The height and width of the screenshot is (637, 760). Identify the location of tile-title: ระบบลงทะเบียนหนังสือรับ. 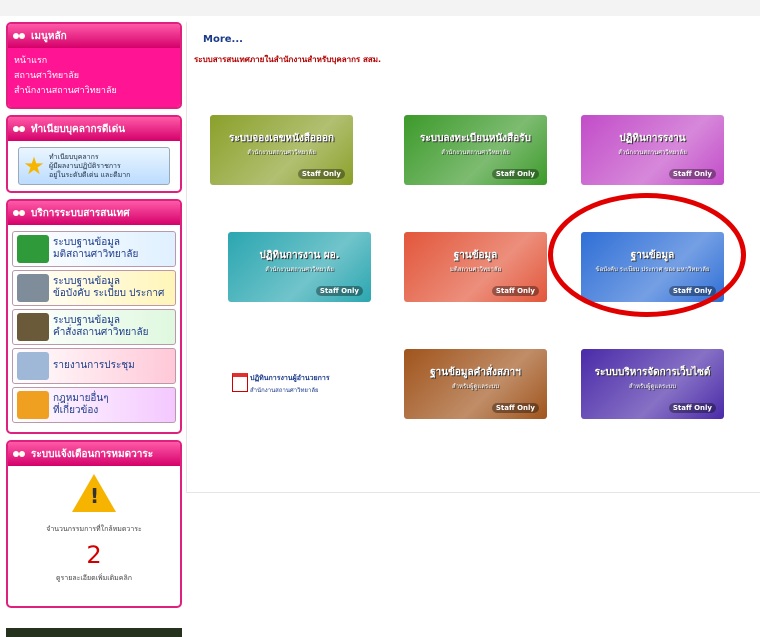
(475, 138).